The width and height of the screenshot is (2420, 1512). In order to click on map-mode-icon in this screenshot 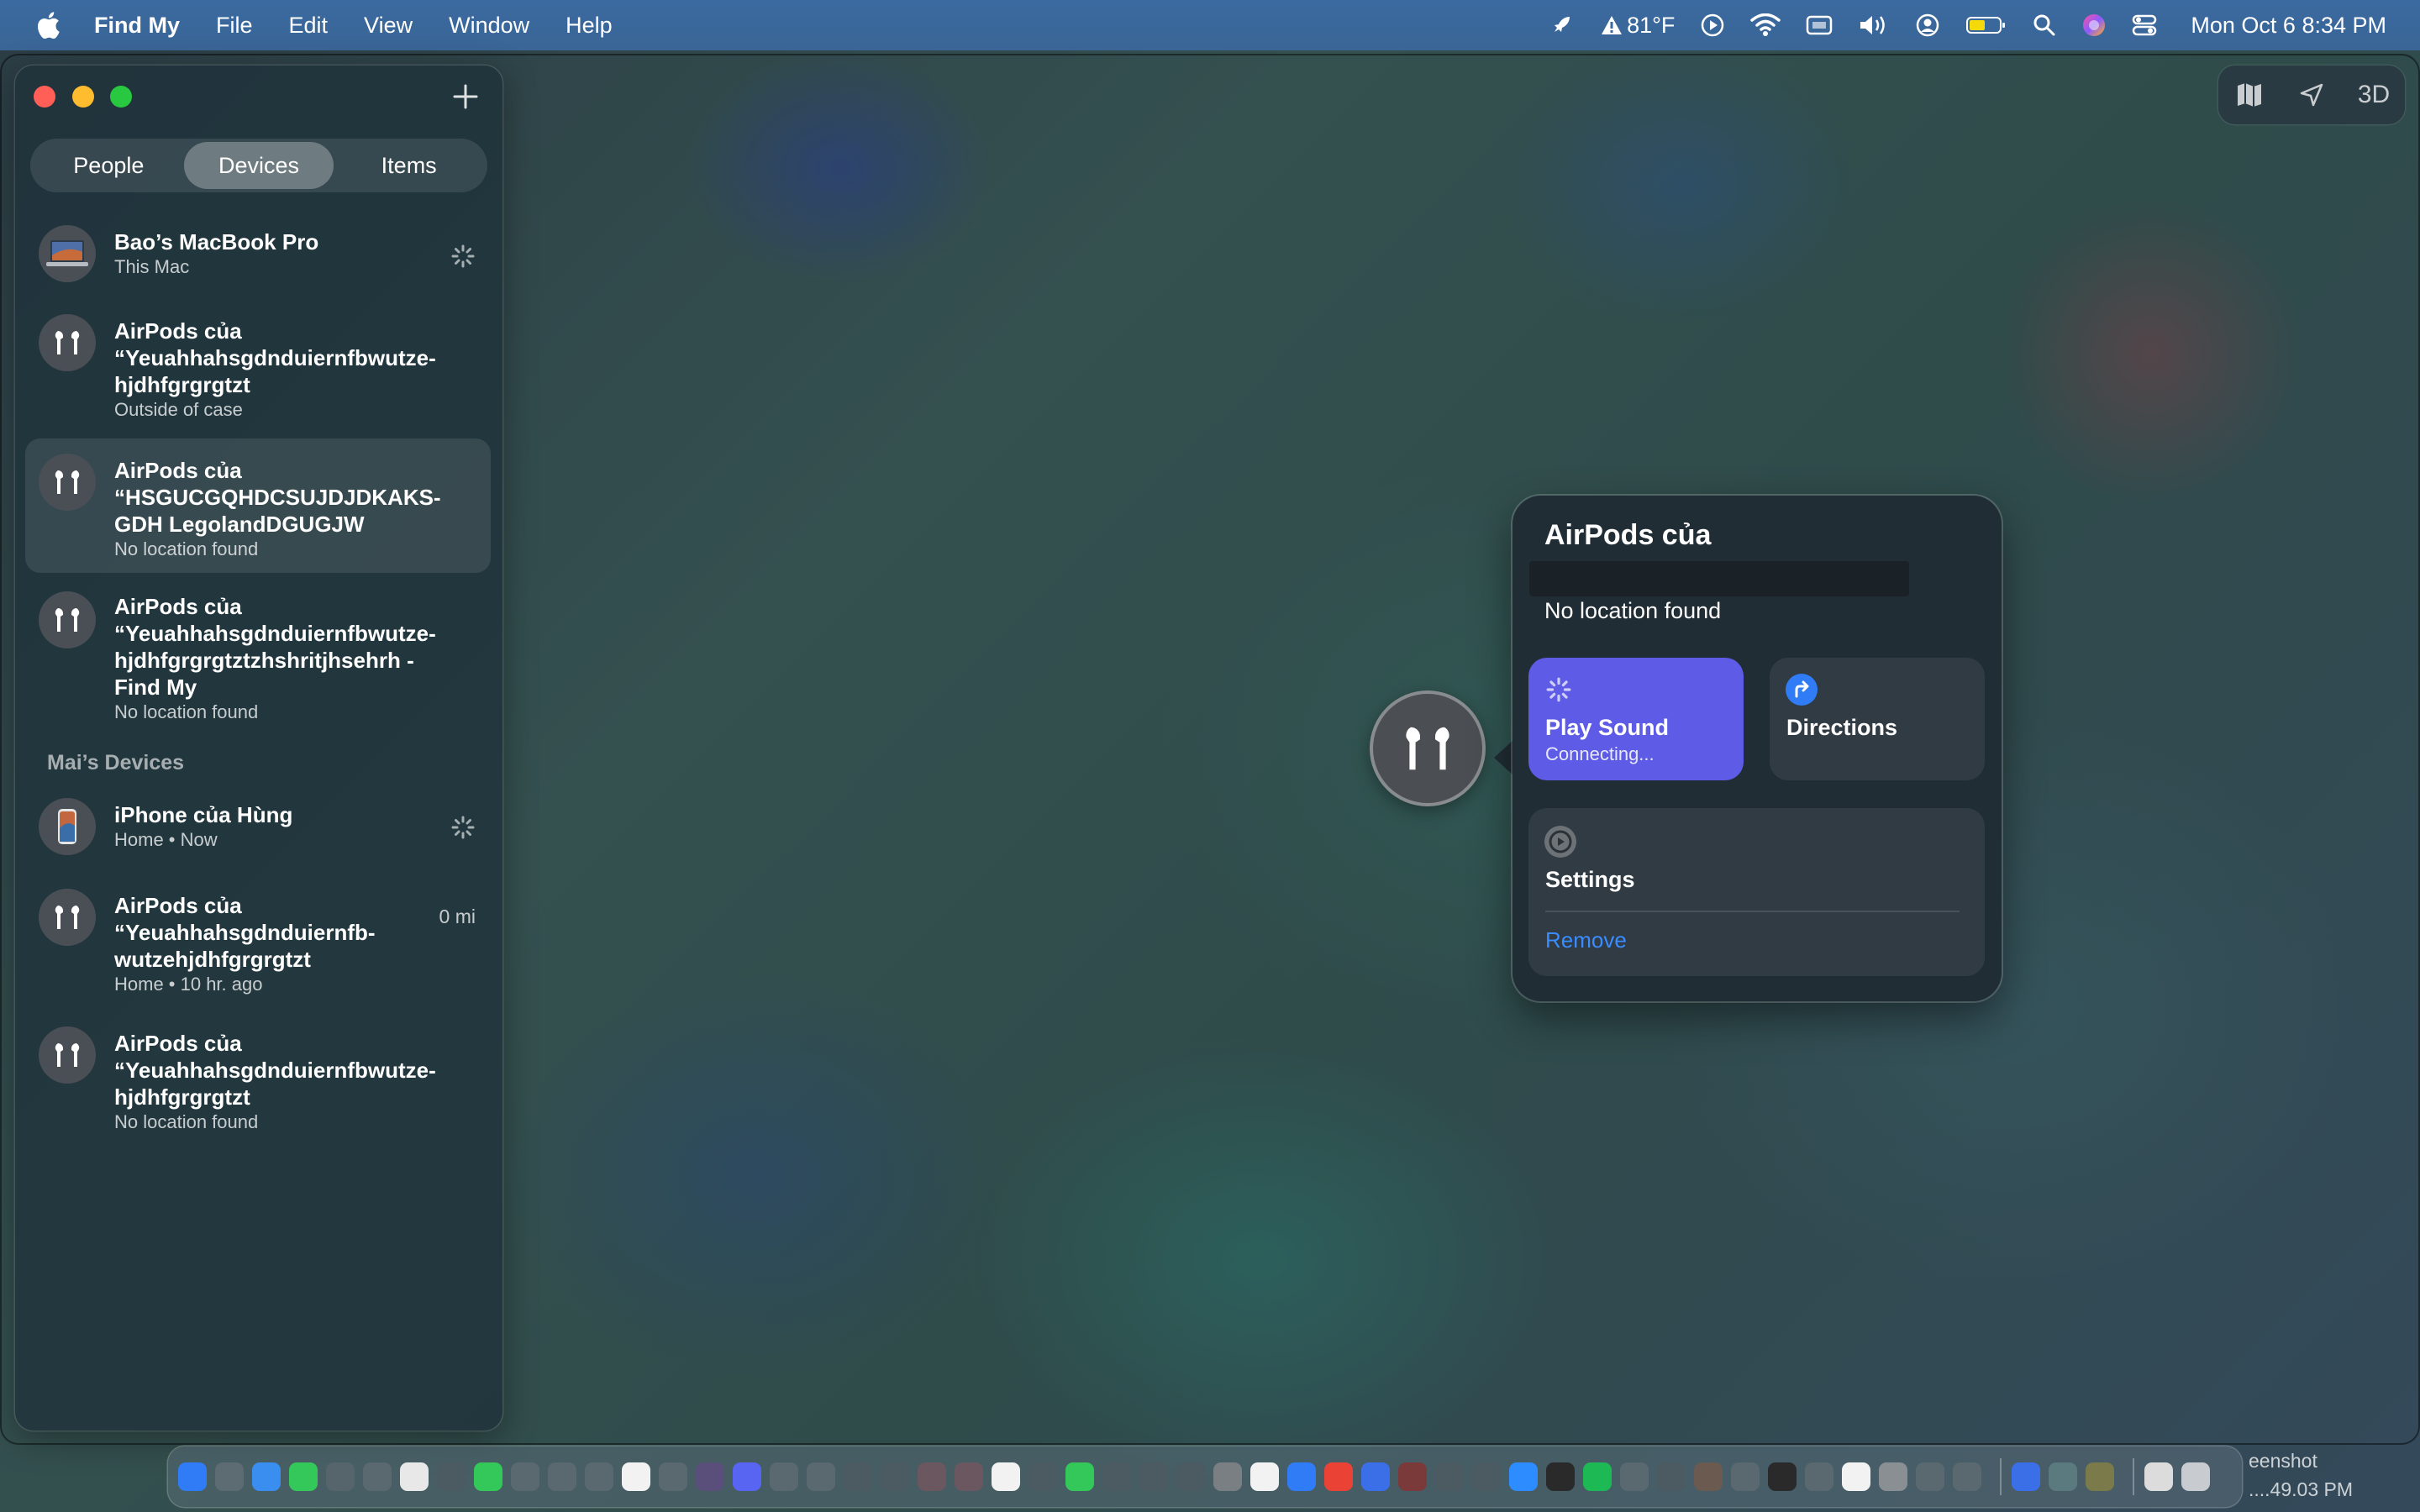, I will do `click(2249, 95)`.